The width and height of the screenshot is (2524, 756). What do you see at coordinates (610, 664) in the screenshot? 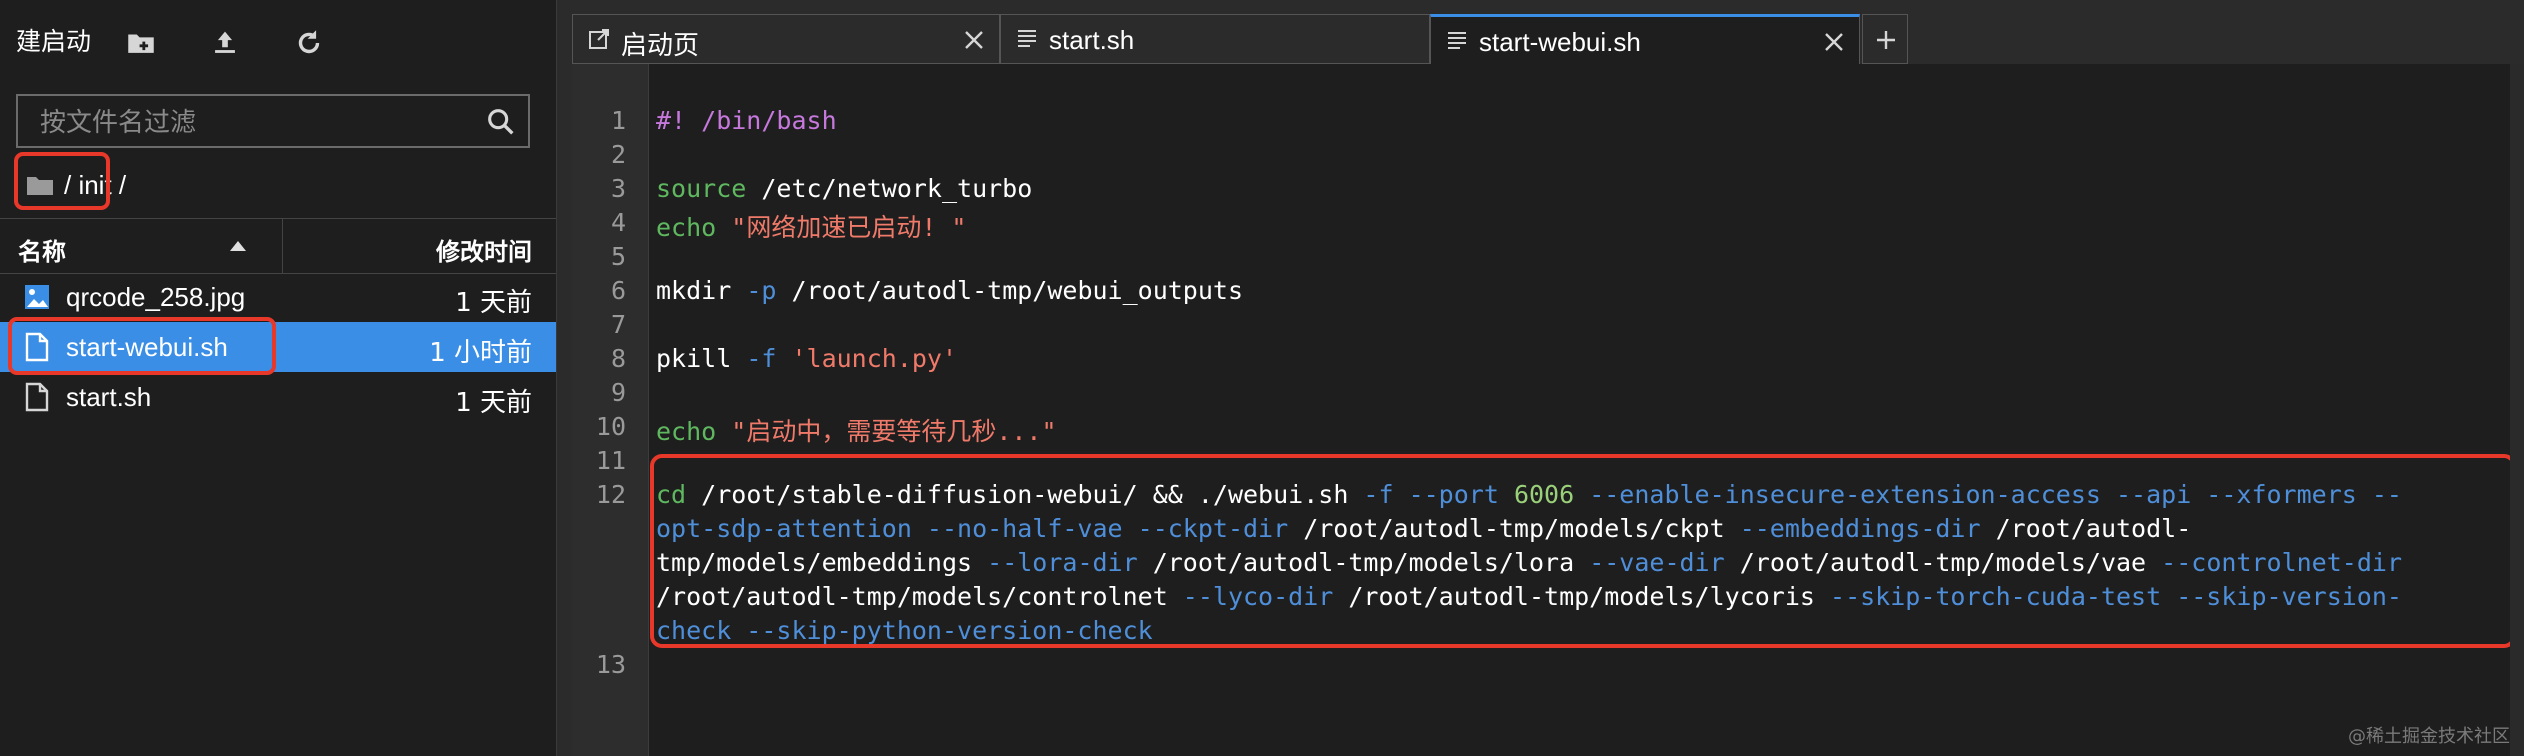
I see `line-number: 13` at bounding box center [610, 664].